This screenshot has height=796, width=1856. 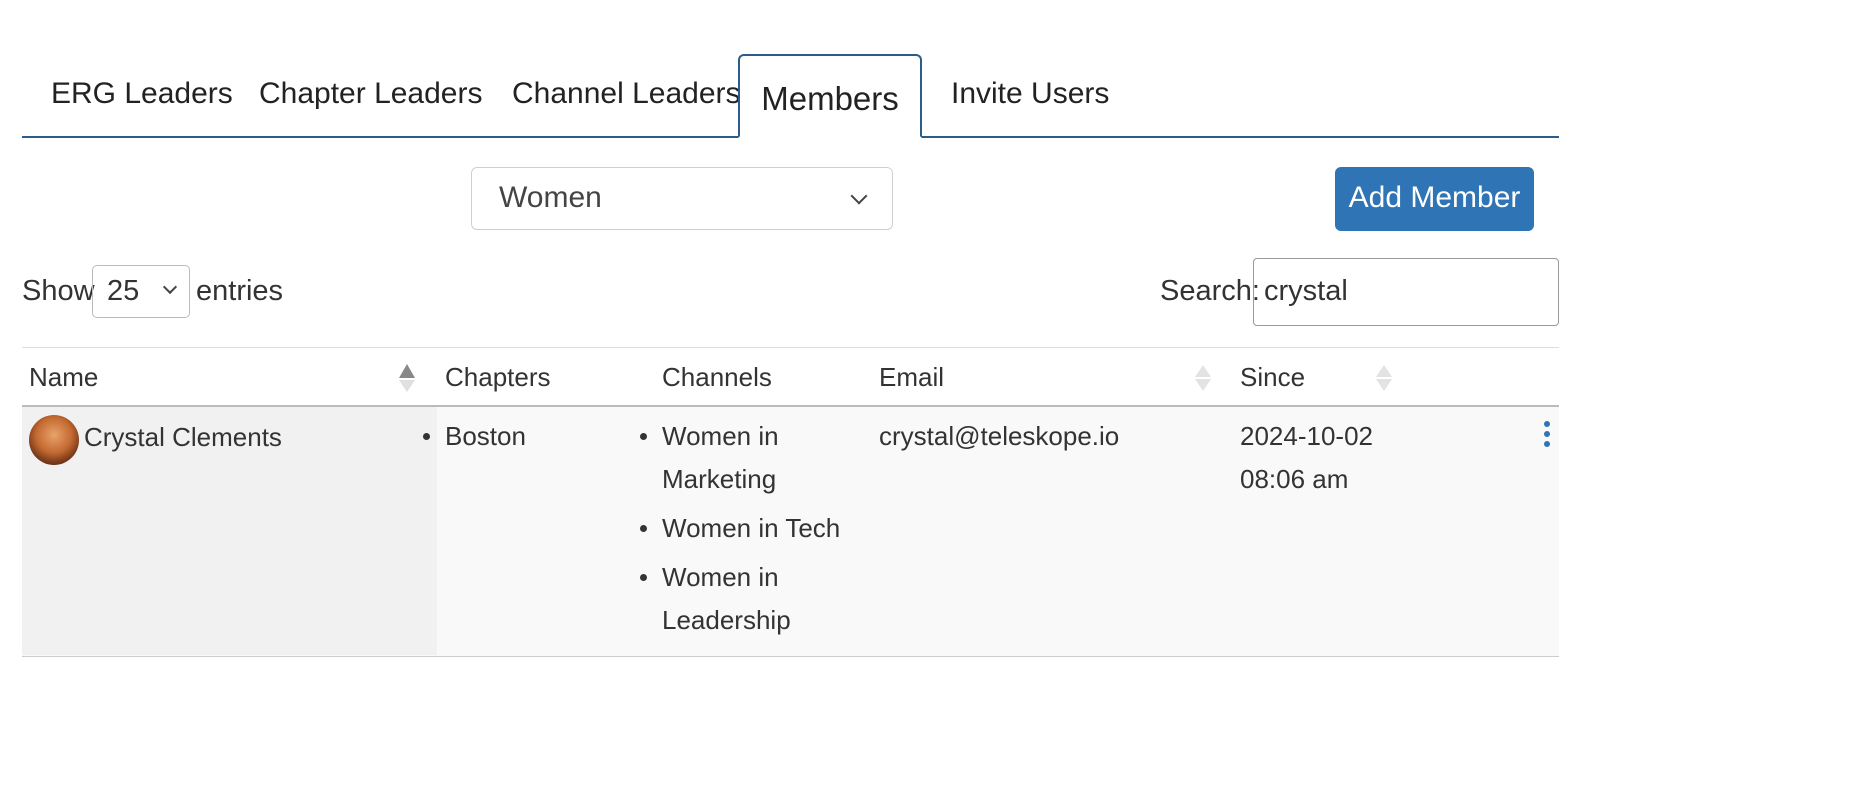 What do you see at coordinates (682, 198) in the screenshot?
I see `group-select: Women` at bounding box center [682, 198].